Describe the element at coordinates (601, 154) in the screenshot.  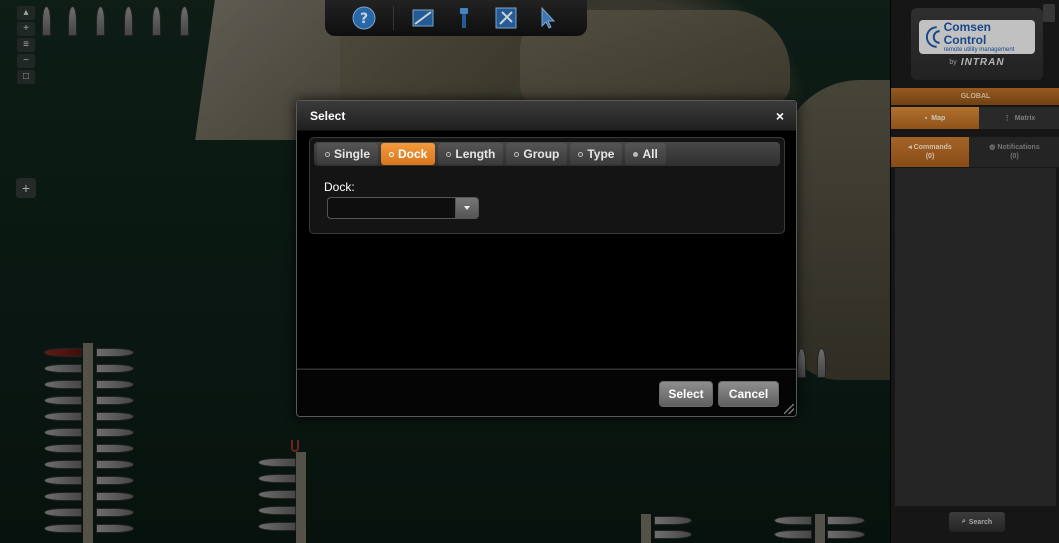
I see `tab-type-label: Type` at that location.